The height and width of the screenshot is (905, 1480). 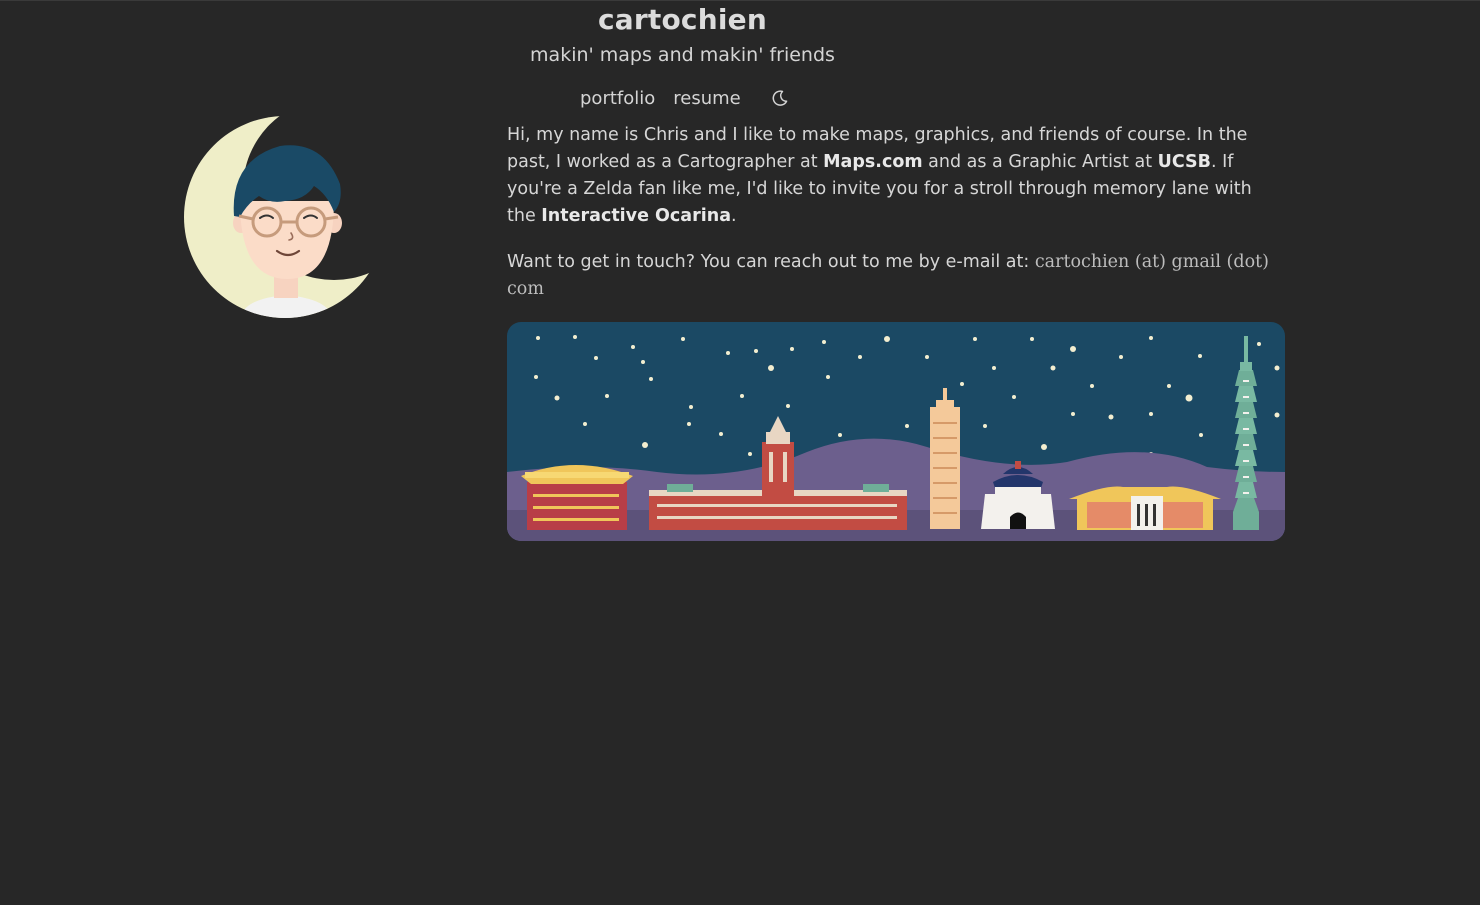 I want to click on national-theater, so click(x=1145, y=508).